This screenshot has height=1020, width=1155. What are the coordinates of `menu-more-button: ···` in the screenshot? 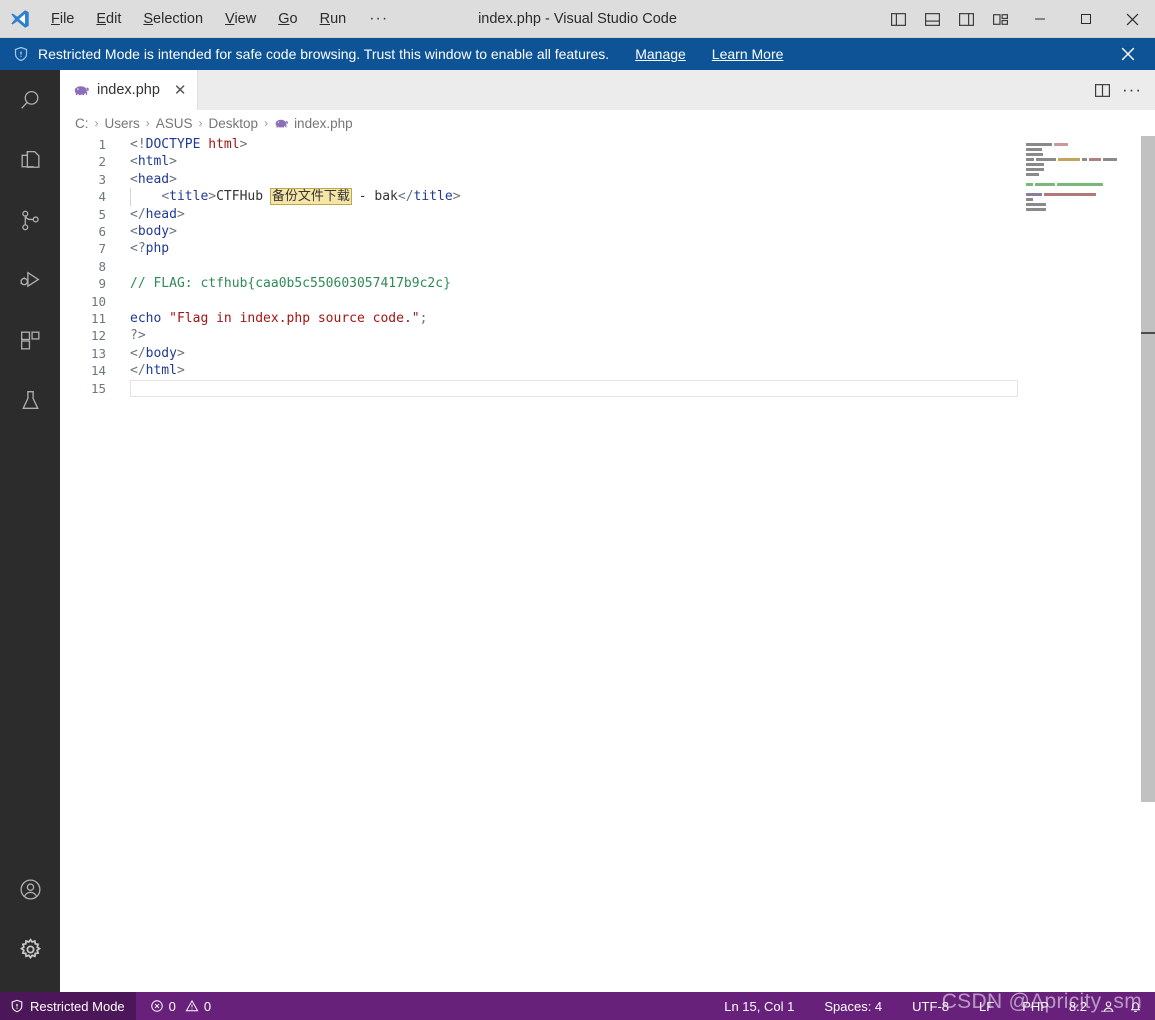 It's located at (378, 19).